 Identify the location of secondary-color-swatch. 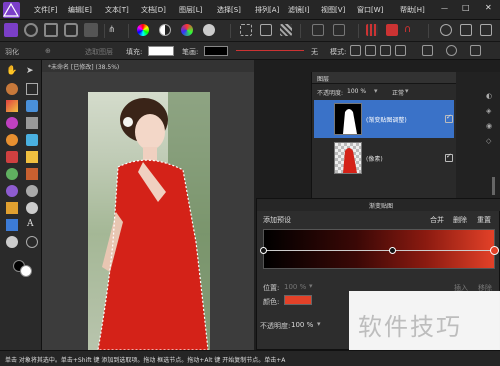
(26, 271).